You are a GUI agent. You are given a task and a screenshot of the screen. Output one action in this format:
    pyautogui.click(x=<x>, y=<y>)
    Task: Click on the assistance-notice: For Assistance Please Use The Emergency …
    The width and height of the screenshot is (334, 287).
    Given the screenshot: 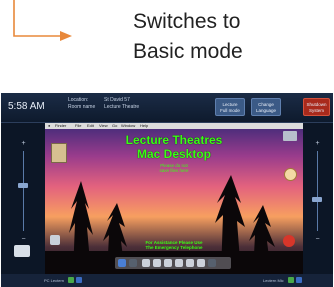 What is the action you would take?
    pyautogui.click(x=174, y=245)
    